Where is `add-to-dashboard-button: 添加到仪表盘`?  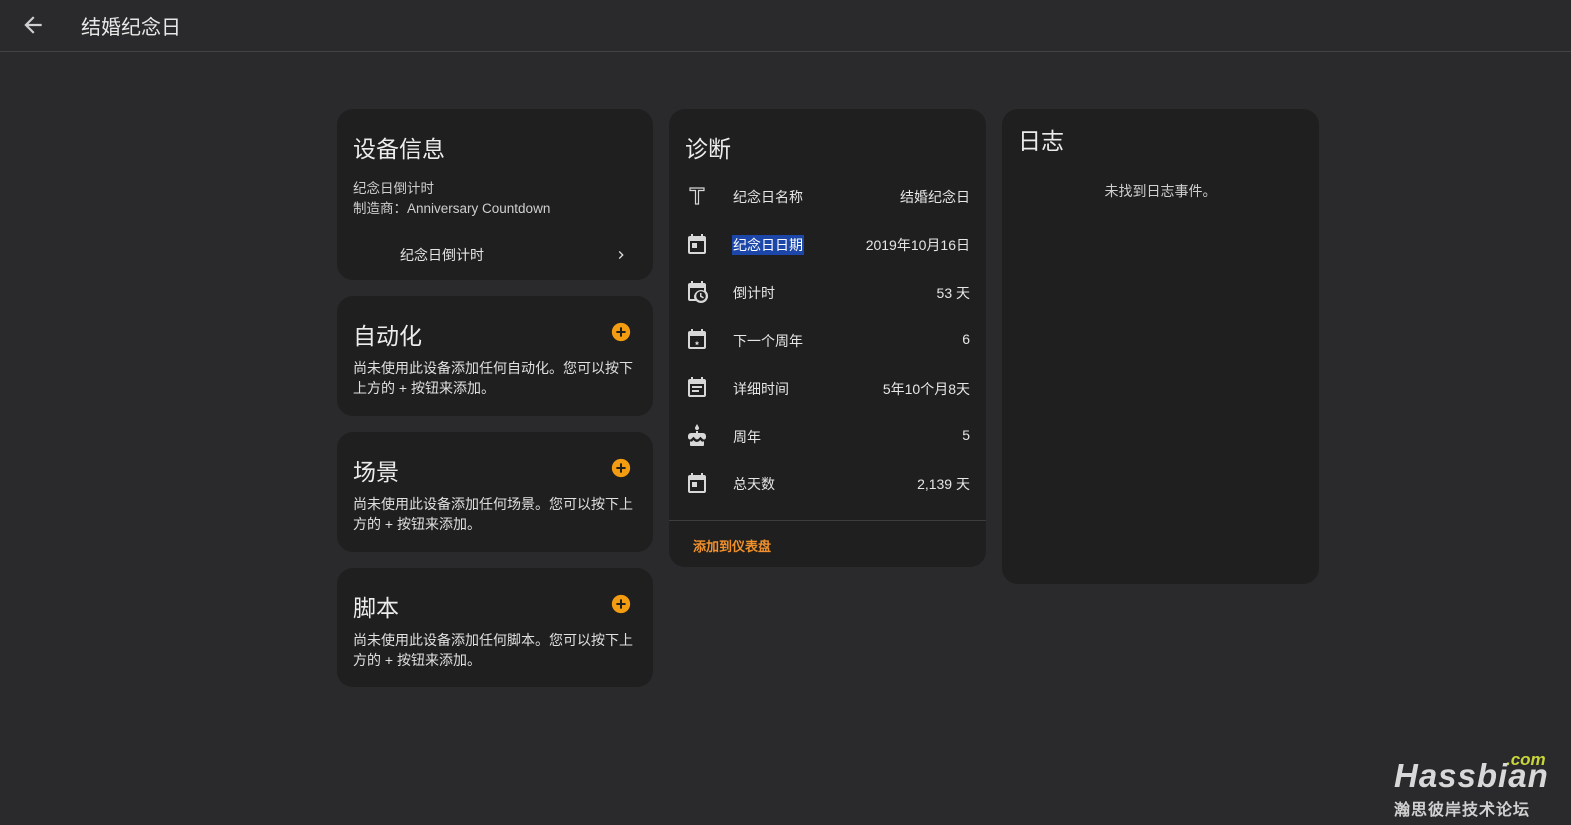
add-to-dashboard-button: 添加到仪表盘 is located at coordinates (732, 545).